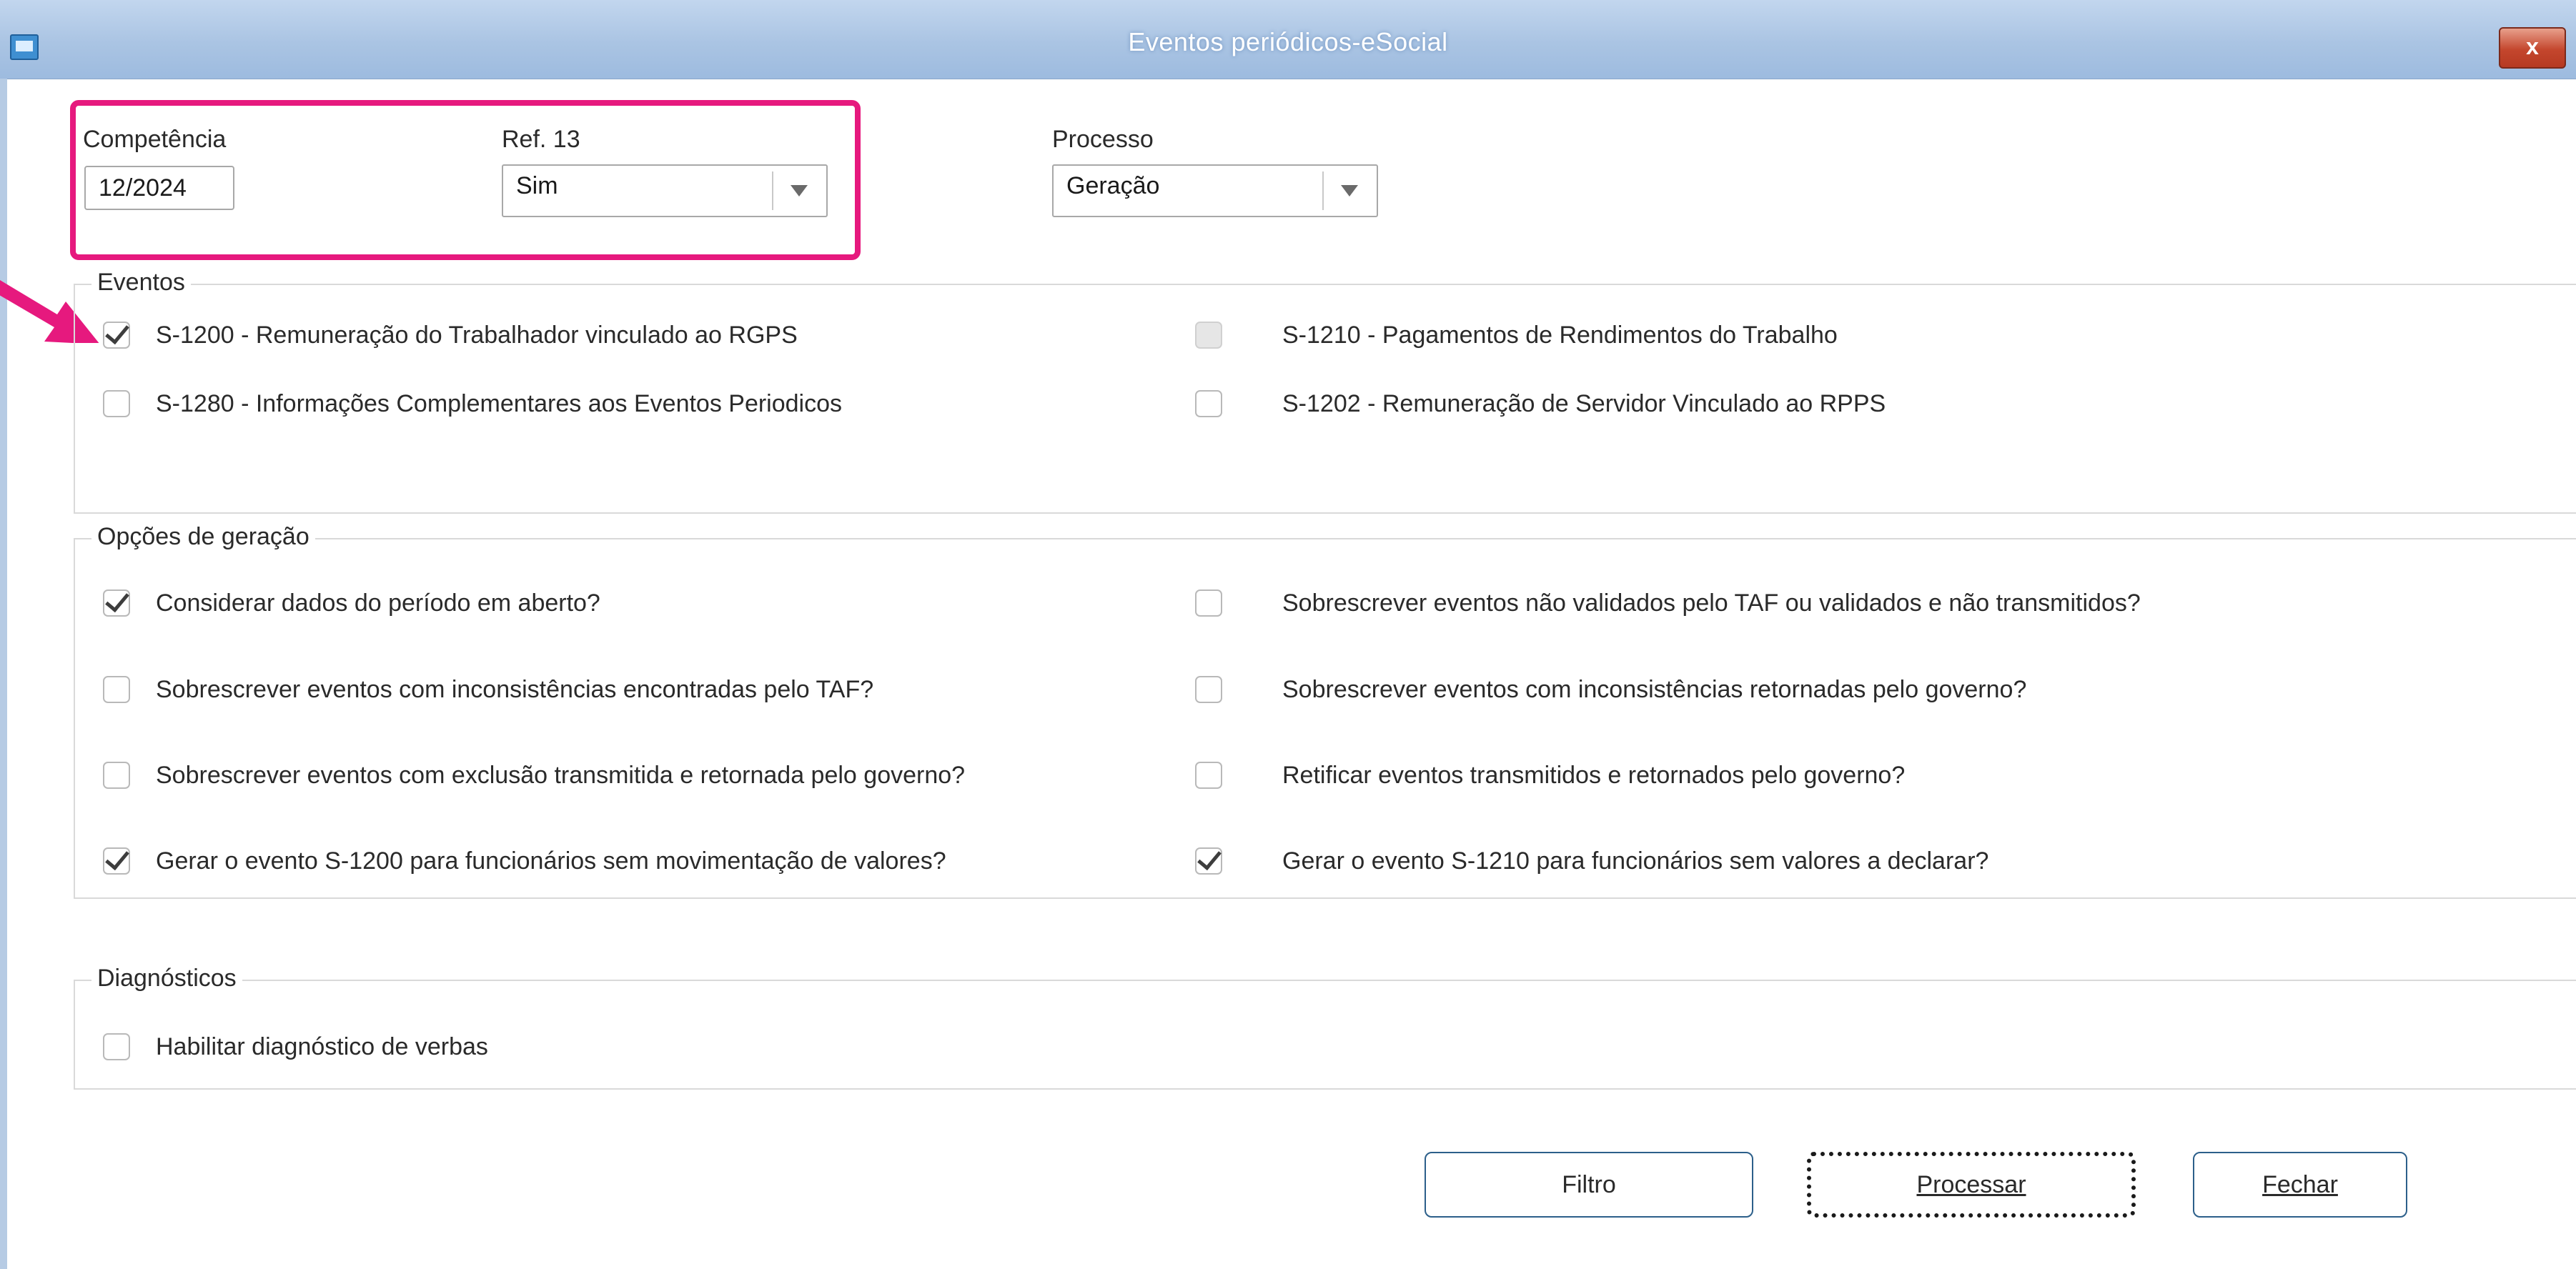 The image size is (2576, 1269). What do you see at coordinates (116, 1046) in the screenshot?
I see `checkbox-habilitar-diagnostico` at bounding box center [116, 1046].